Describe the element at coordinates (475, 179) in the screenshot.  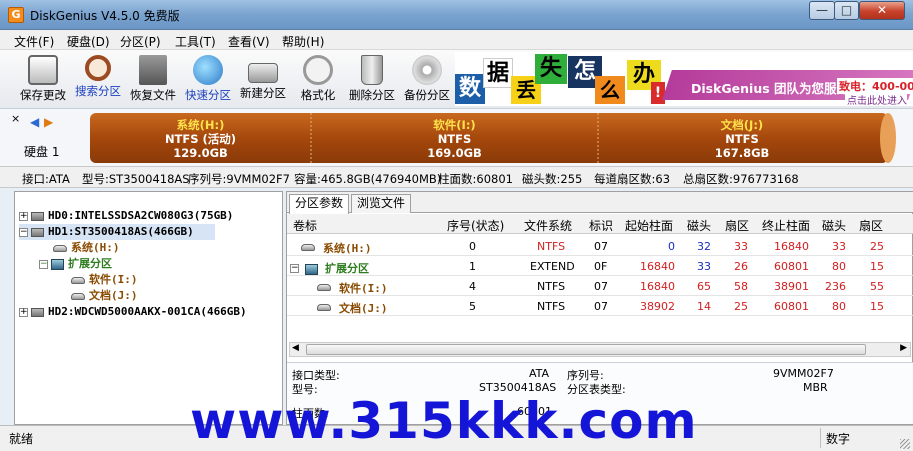
I see `disk-cylinders: 柱面数:60801` at that location.